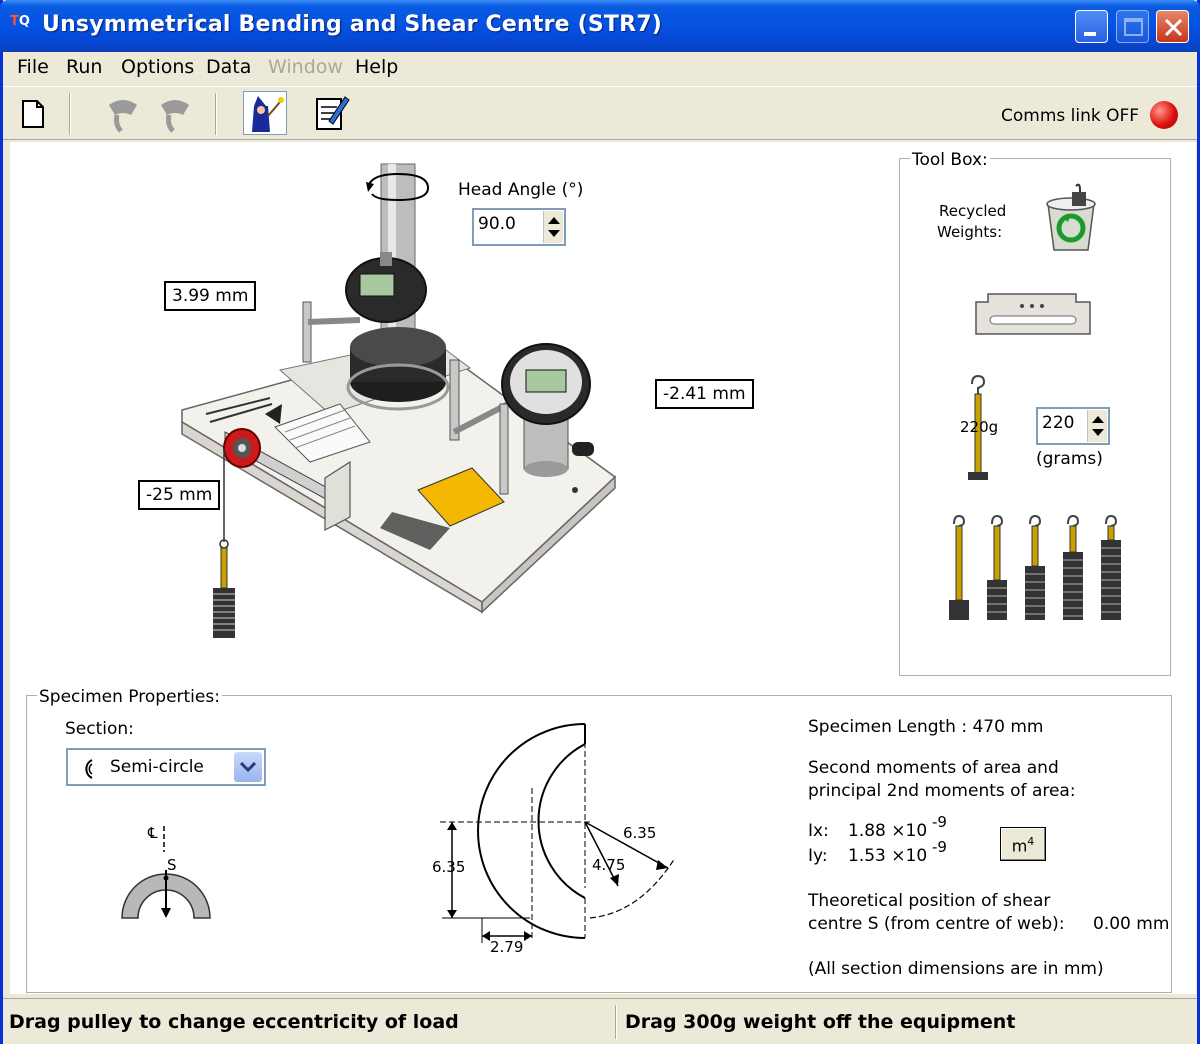 The height and width of the screenshot is (1044, 1200). I want to click on section-label: Section:, so click(99, 729).